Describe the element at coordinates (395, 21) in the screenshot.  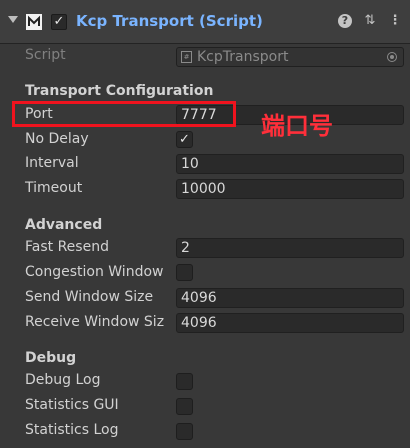
I see `more-options-icon: ⋮` at that location.